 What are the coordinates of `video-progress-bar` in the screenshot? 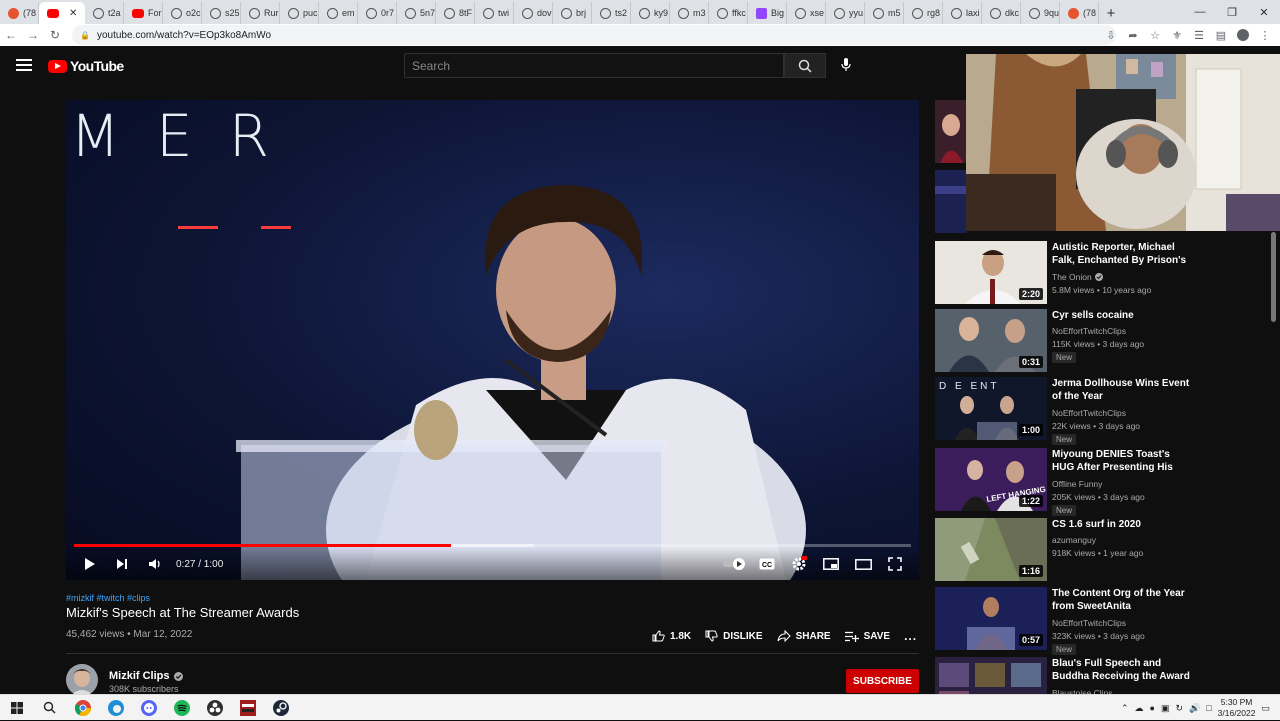 It's located at (492, 545).